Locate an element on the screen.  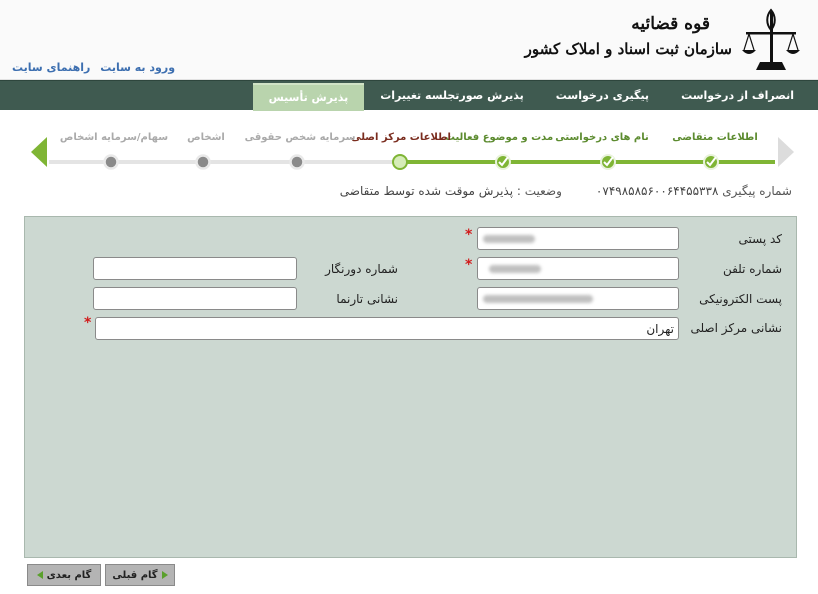
menu-item-changes-minutes: پذیرش صورتجلسه تغییرات is located at coordinates (452, 96).